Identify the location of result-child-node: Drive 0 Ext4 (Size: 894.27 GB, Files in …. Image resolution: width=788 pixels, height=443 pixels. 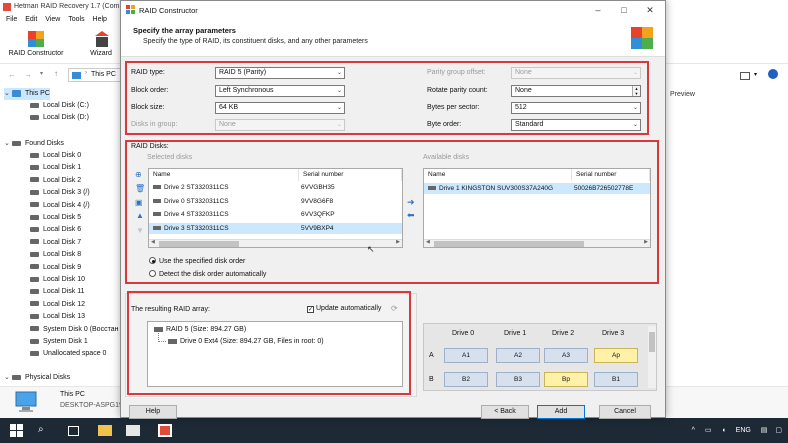
(246, 341).